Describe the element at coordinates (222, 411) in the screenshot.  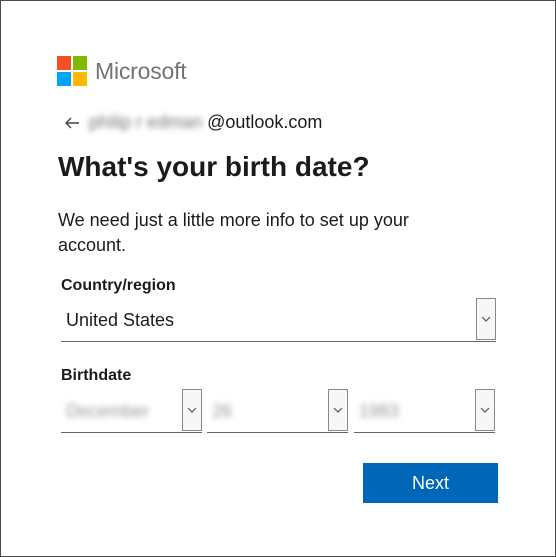
I see `birth-day-value: 26` at that location.